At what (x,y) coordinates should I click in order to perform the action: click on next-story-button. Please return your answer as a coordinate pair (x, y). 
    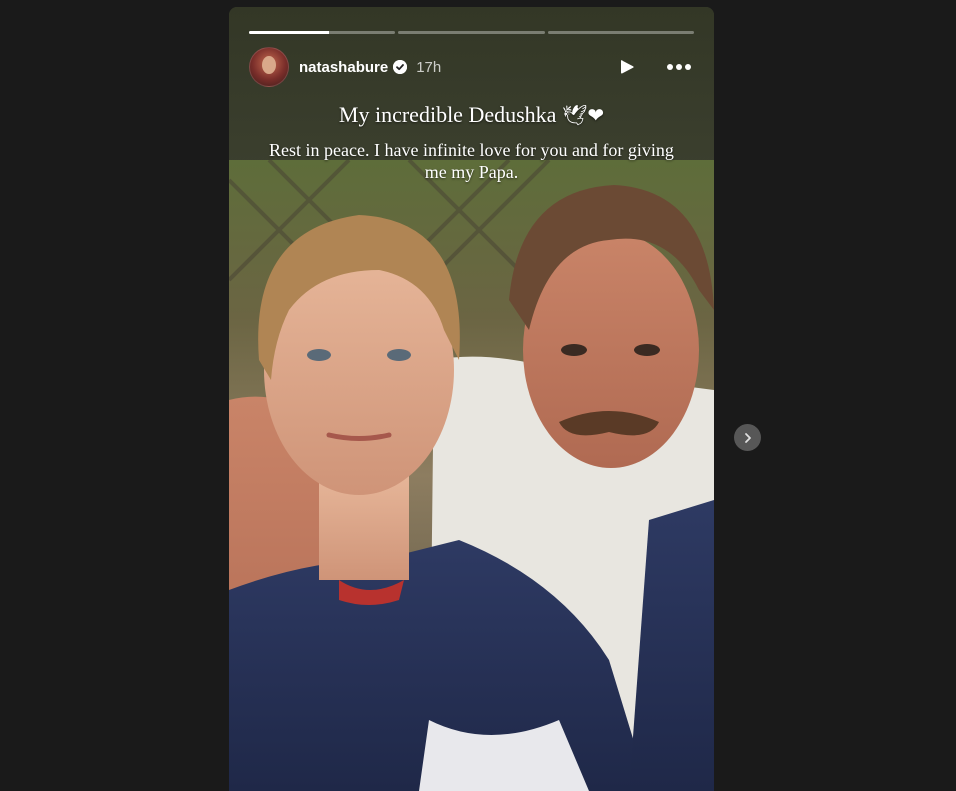
    Looking at the image, I should click on (747, 437).